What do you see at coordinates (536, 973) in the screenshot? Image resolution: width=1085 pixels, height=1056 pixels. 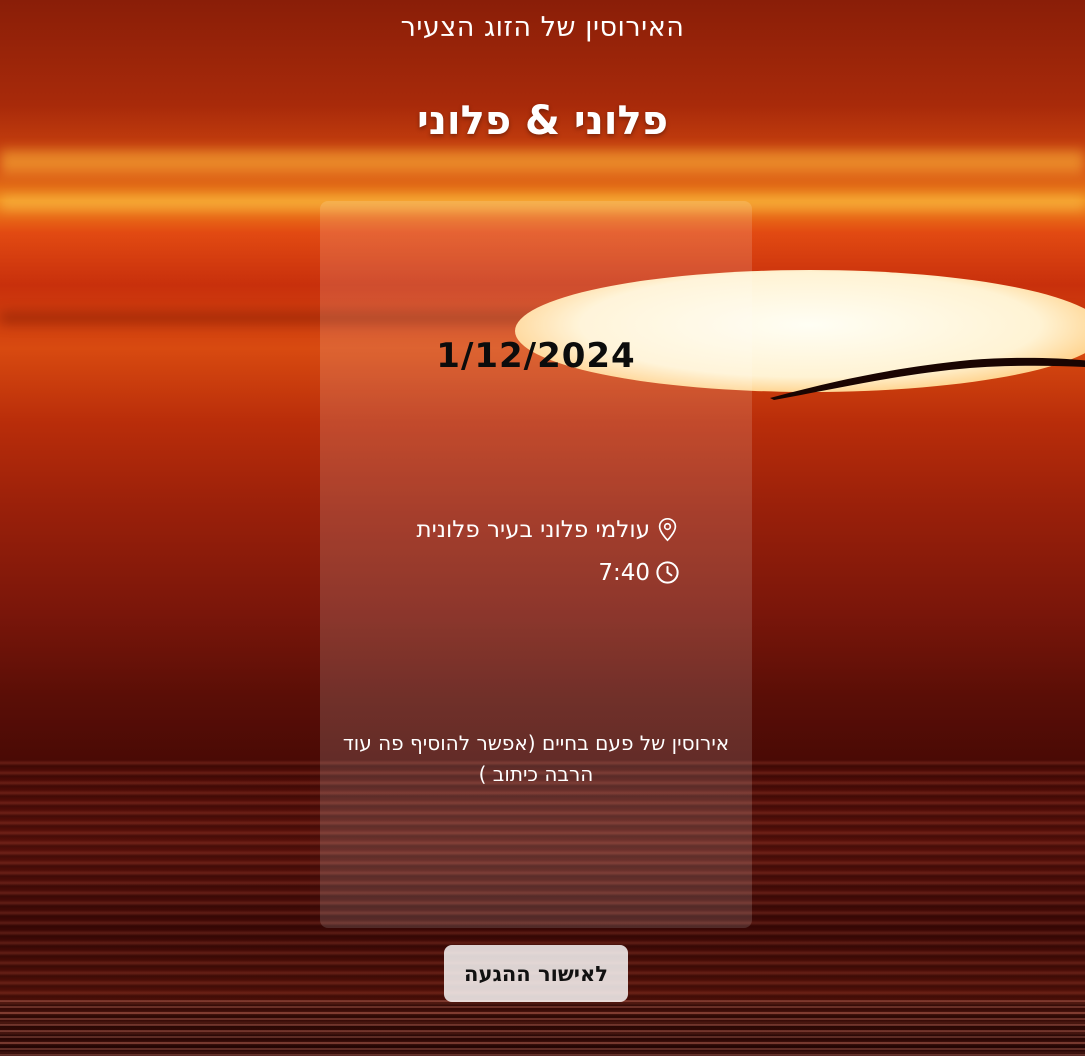 I see `rsvp-button: לאישור ההגעה` at bounding box center [536, 973].